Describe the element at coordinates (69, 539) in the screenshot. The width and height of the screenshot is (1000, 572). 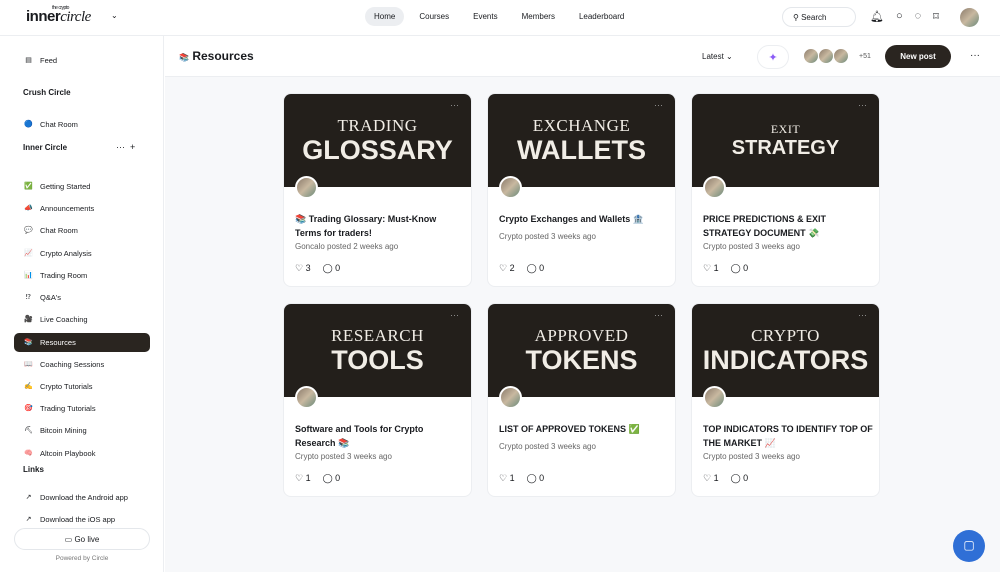
I see `video-icon: ▭` at that location.